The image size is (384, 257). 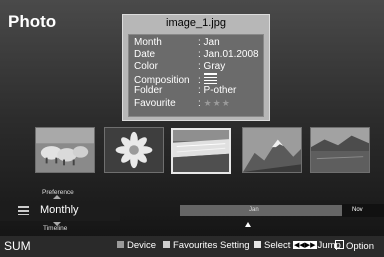 What do you see at coordinates (257, 244) in the screenshot?
I see `select-key-swatch-icon` at bounding box center [257, 244].